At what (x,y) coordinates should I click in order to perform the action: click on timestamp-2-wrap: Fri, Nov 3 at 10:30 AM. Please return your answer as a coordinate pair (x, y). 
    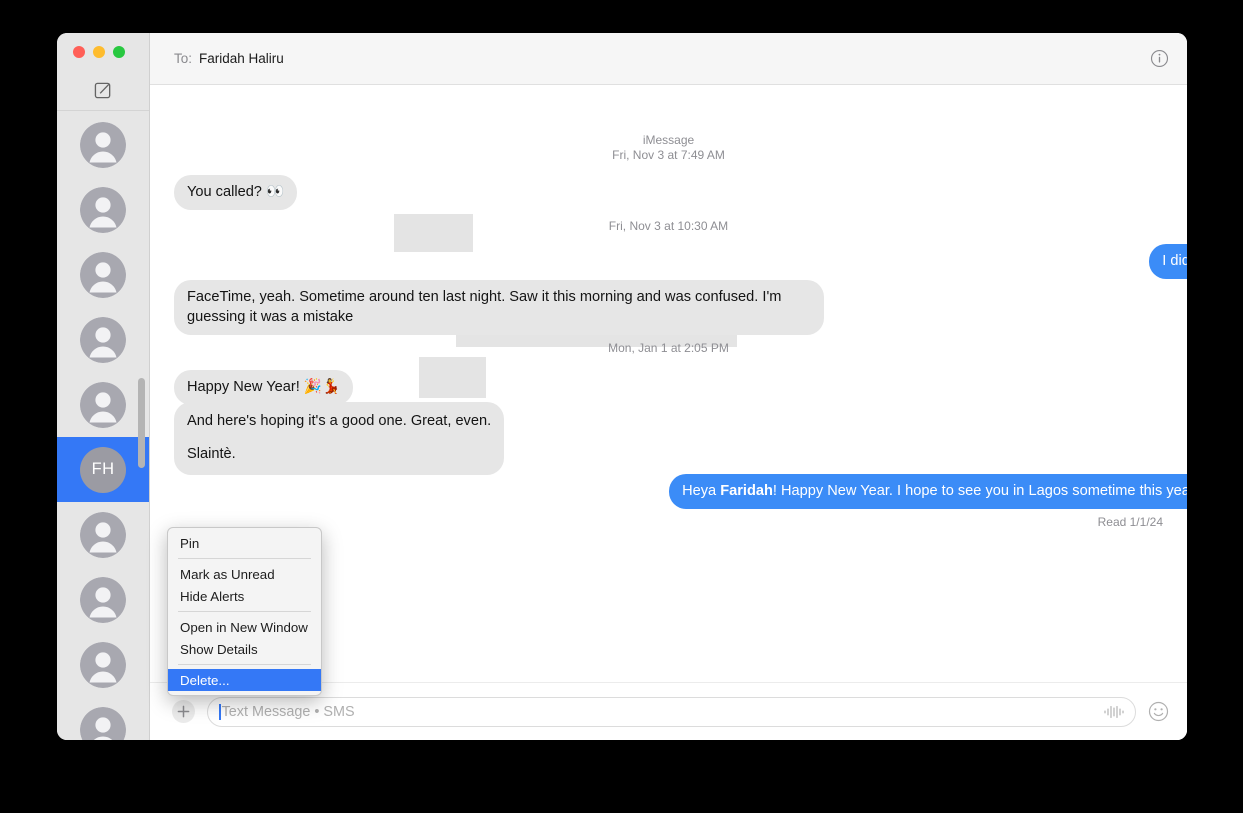
    Looking at the image, I should click on (668, 226).